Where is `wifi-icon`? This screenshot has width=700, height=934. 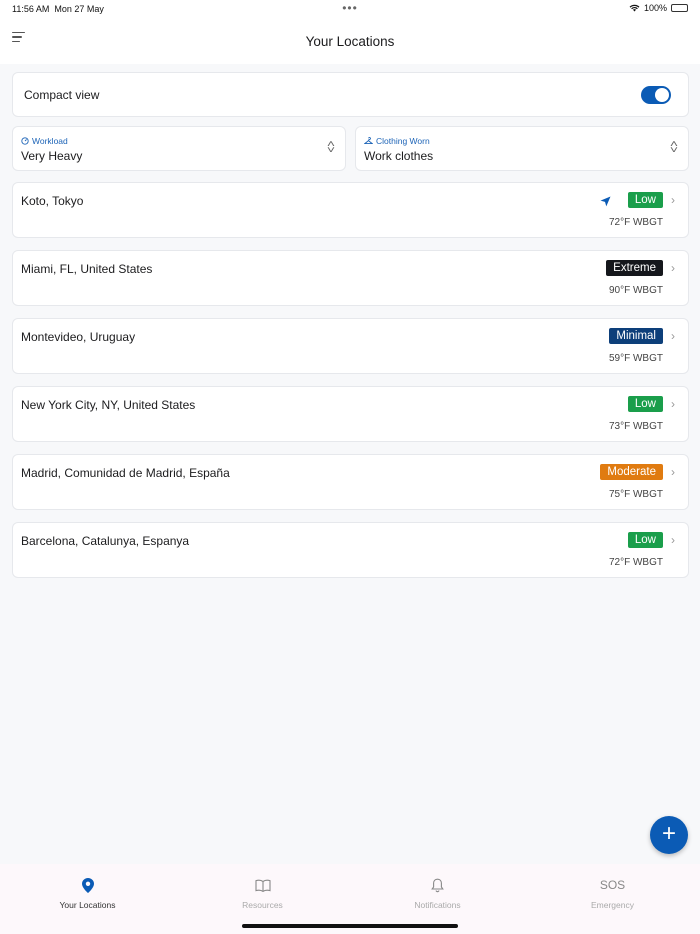 wifi-icon is located at coordinates (634, 8).